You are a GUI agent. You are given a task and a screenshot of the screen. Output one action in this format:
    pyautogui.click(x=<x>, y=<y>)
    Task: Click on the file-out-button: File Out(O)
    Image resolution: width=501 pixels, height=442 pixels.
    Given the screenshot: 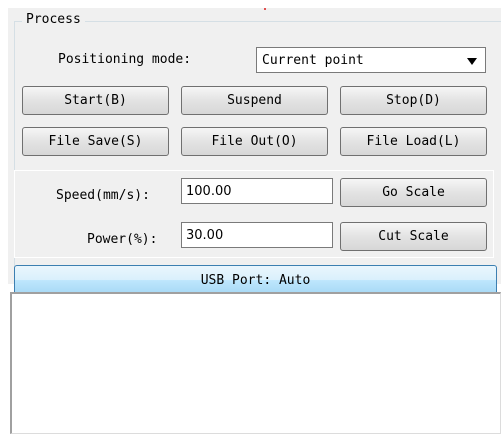 What is the action you would take?
    pyautogui.click(x=254, y=141)
    